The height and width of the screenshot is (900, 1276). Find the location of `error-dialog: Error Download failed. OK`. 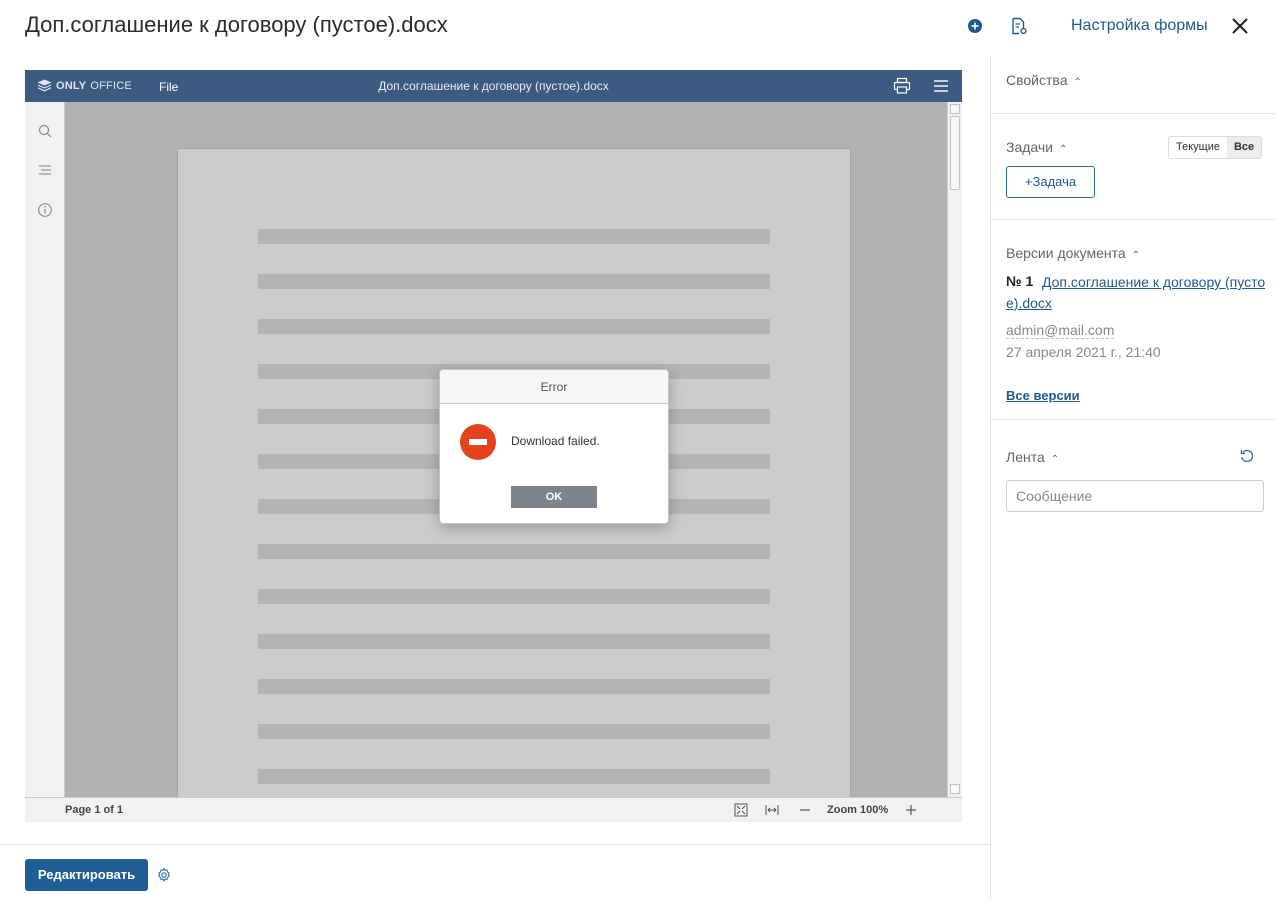

error-dialog: Error Download failed. OK is located at coordinates (554, 446).